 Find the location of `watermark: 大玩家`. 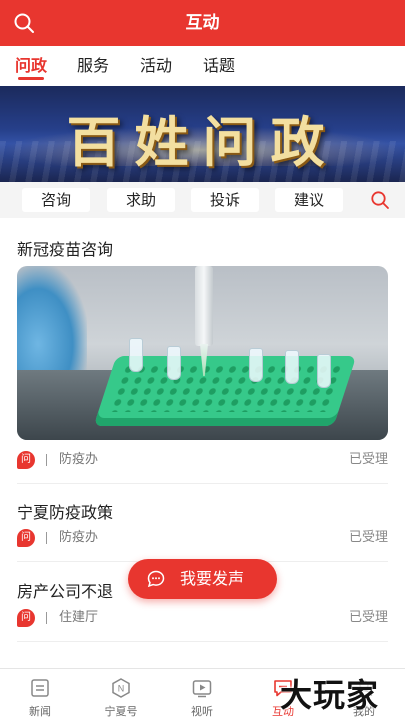

watermark: 大玩家 is located at coordinates (330, 695).